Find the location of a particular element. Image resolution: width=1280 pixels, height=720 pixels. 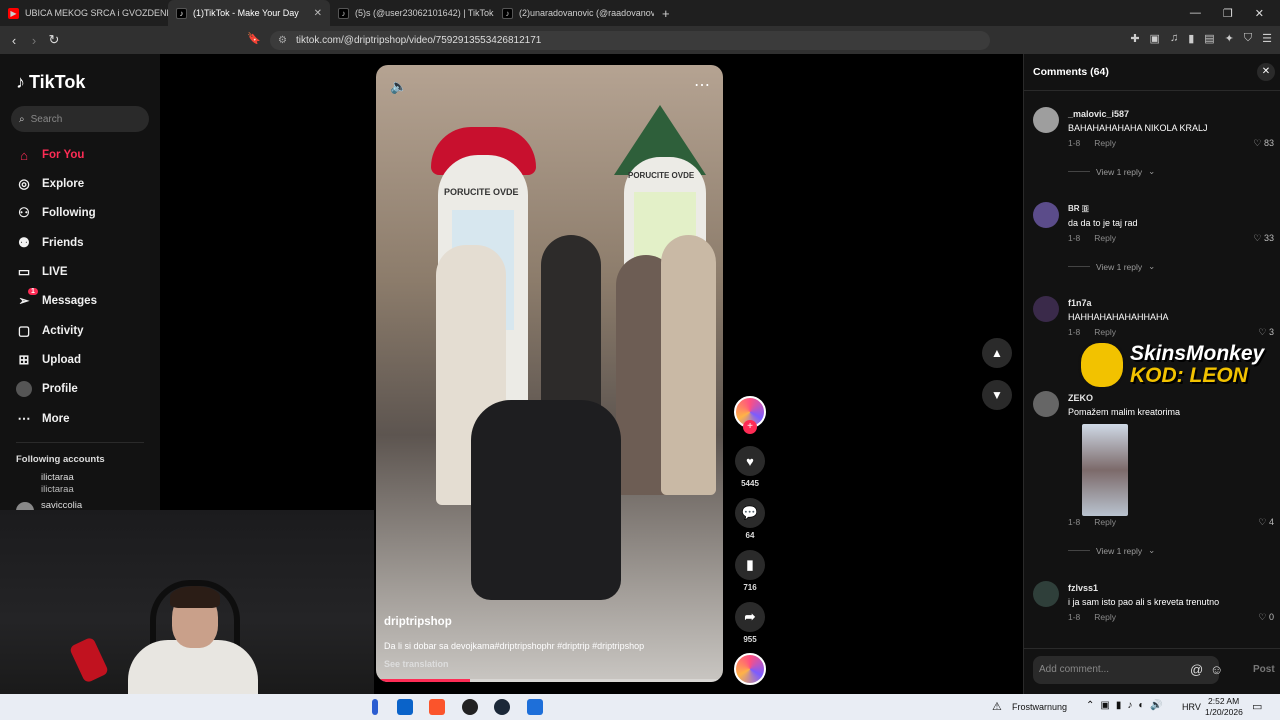

nav-following: ⚇ Following is located at coordinates (55, 213).